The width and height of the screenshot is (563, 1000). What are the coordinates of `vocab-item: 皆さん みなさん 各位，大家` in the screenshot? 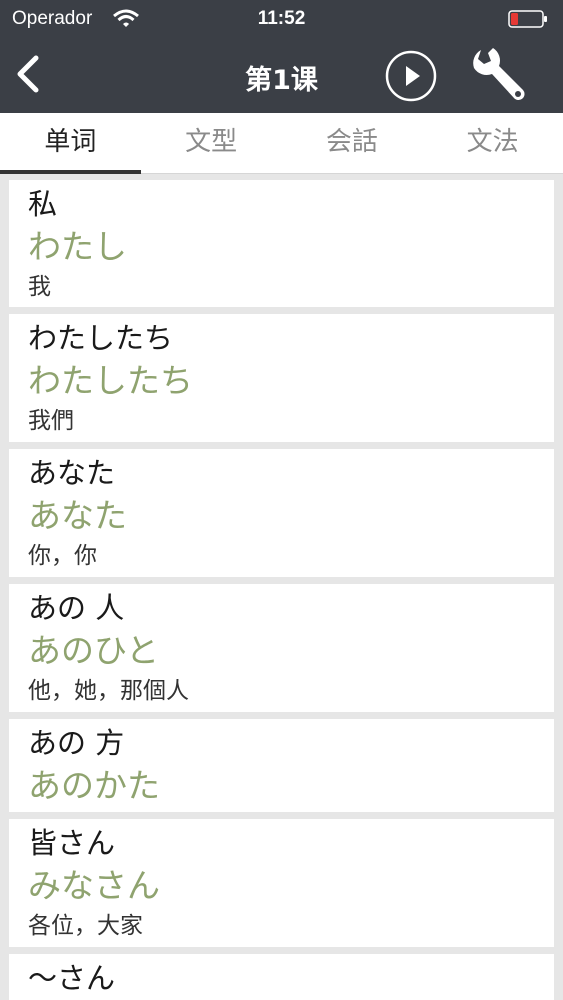 It's located at (281, 883).